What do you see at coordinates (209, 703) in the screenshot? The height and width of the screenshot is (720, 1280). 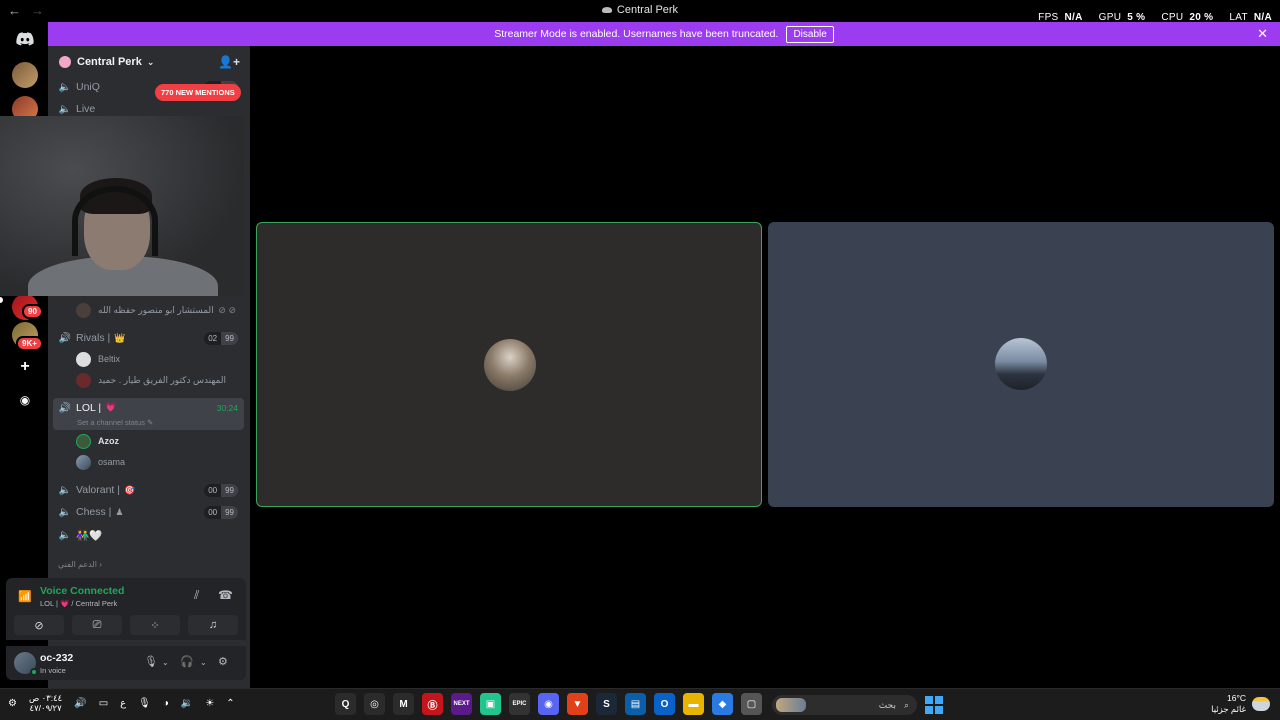 I see `brightness-icon: ☀` at bounding box center [209, 703].